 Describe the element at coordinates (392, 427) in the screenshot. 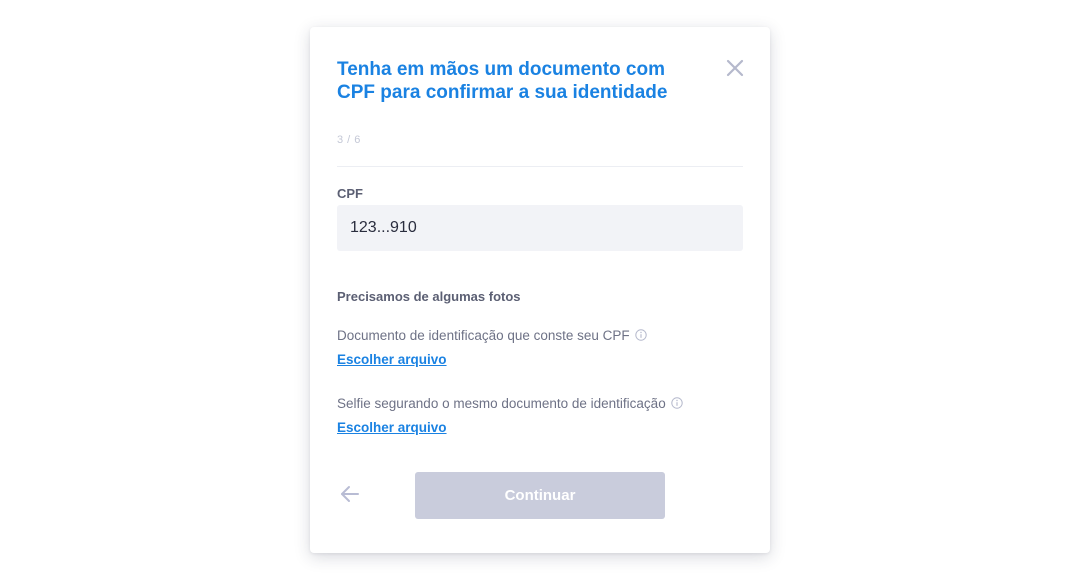

I see `choose-file-link-selfie: Escolher arquivo` at that location.